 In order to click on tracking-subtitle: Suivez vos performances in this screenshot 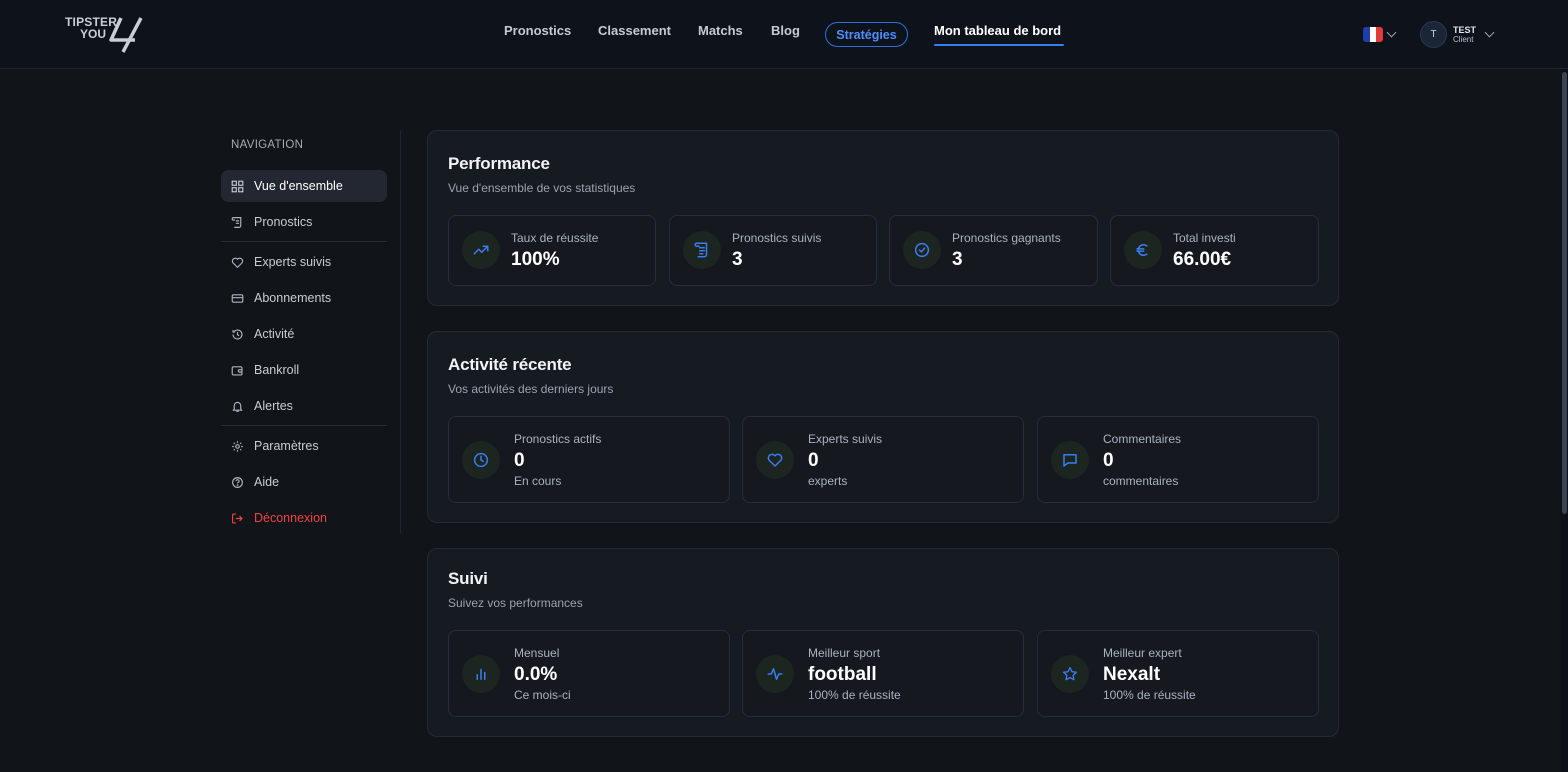, I will do `click(515, 603)`.